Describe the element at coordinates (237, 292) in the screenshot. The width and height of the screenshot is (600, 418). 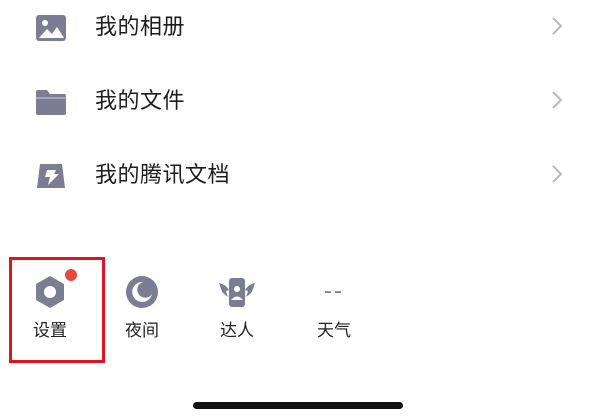
I see `talent-icon` at that location.